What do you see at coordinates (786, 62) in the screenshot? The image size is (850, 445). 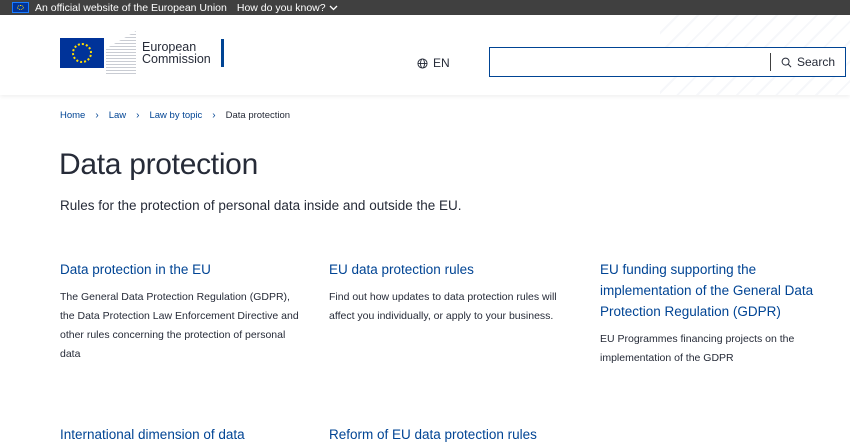 I see `search-icon` at bounding box center [786, 62].